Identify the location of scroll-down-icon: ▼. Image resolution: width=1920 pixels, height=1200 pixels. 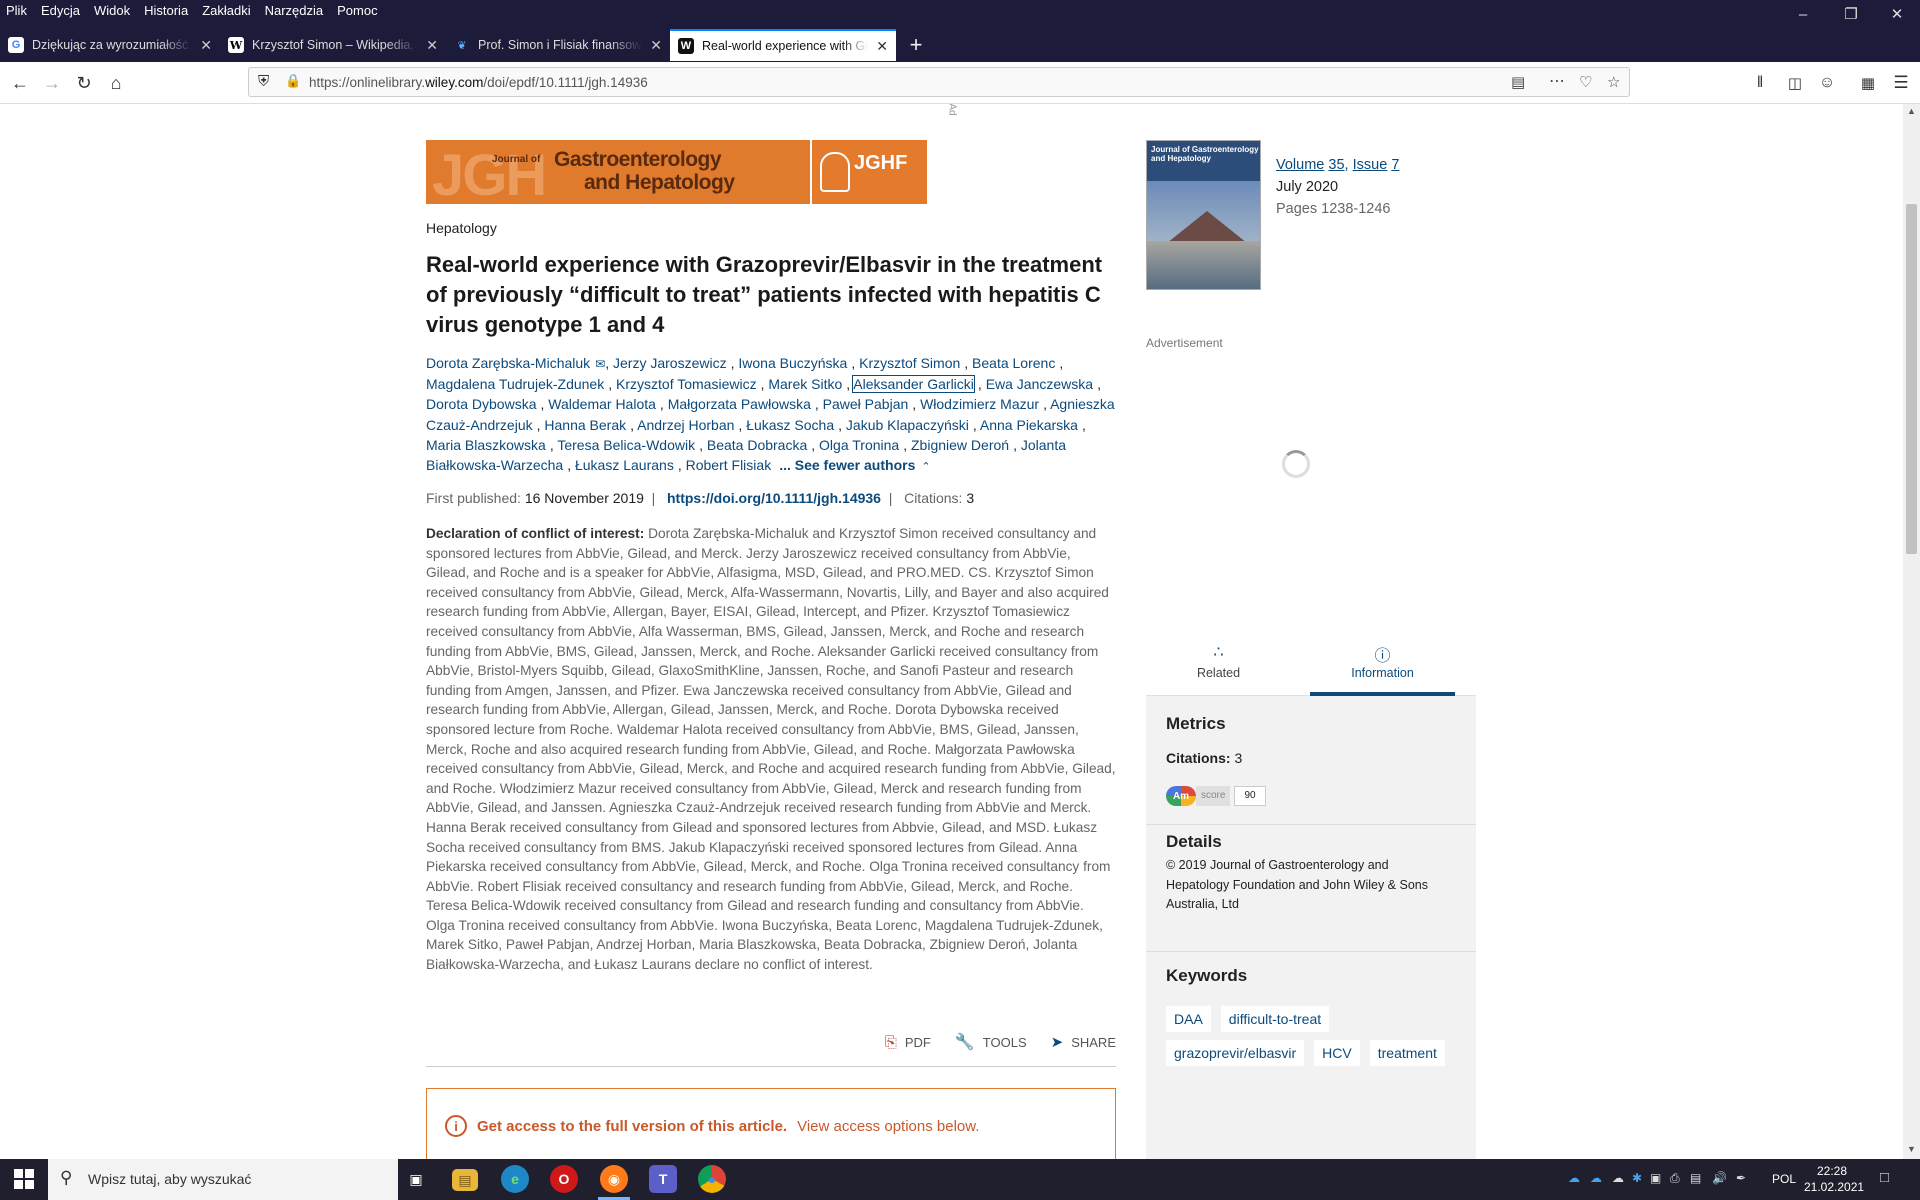
(1911, 1149).